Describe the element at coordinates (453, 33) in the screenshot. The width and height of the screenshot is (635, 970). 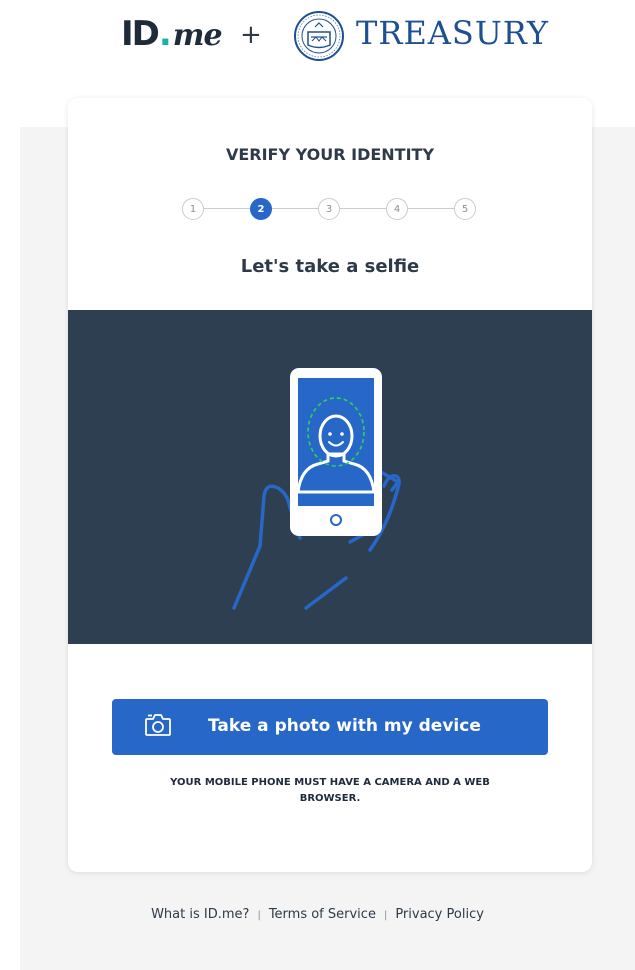
I see `treasury-wordmark: TREASURY` at that location.